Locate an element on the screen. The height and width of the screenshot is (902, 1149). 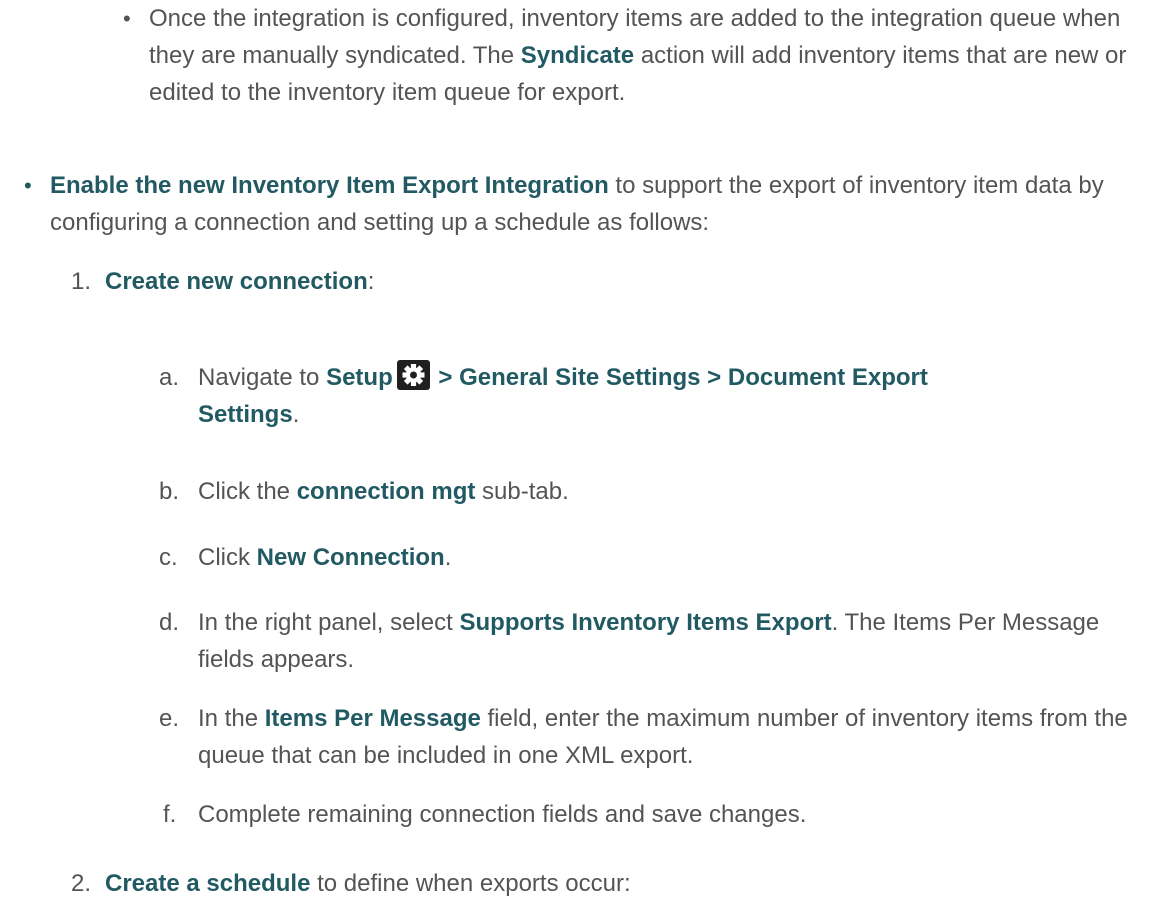
substep-c: Click New Connection. is located at coordinates (648, 557).